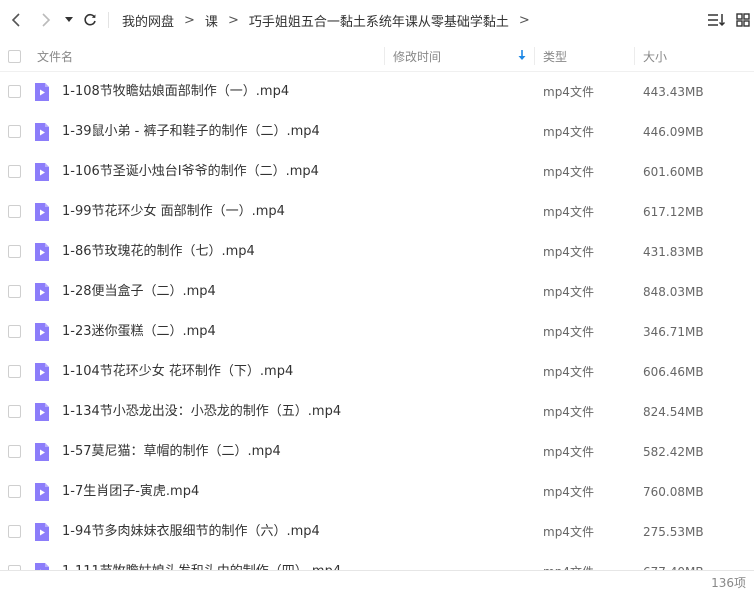 The width and height of the screenshot is (754, 595). What do you see at coordinates (673, 532) in the screenshot?
I see `file-size: 275.53MB` at bounding box center [673, 532].